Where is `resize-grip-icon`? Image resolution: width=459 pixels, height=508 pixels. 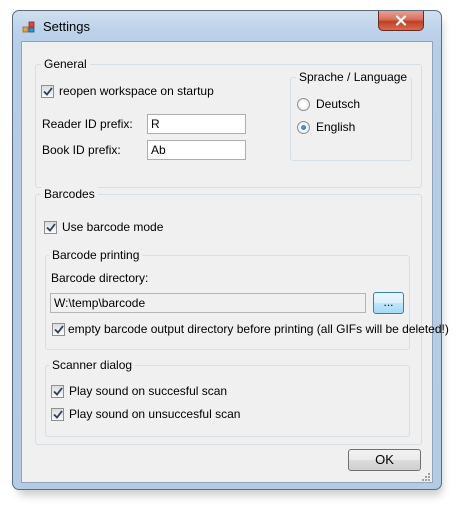 resize-grip-icon is located at coordinates (425, 475).